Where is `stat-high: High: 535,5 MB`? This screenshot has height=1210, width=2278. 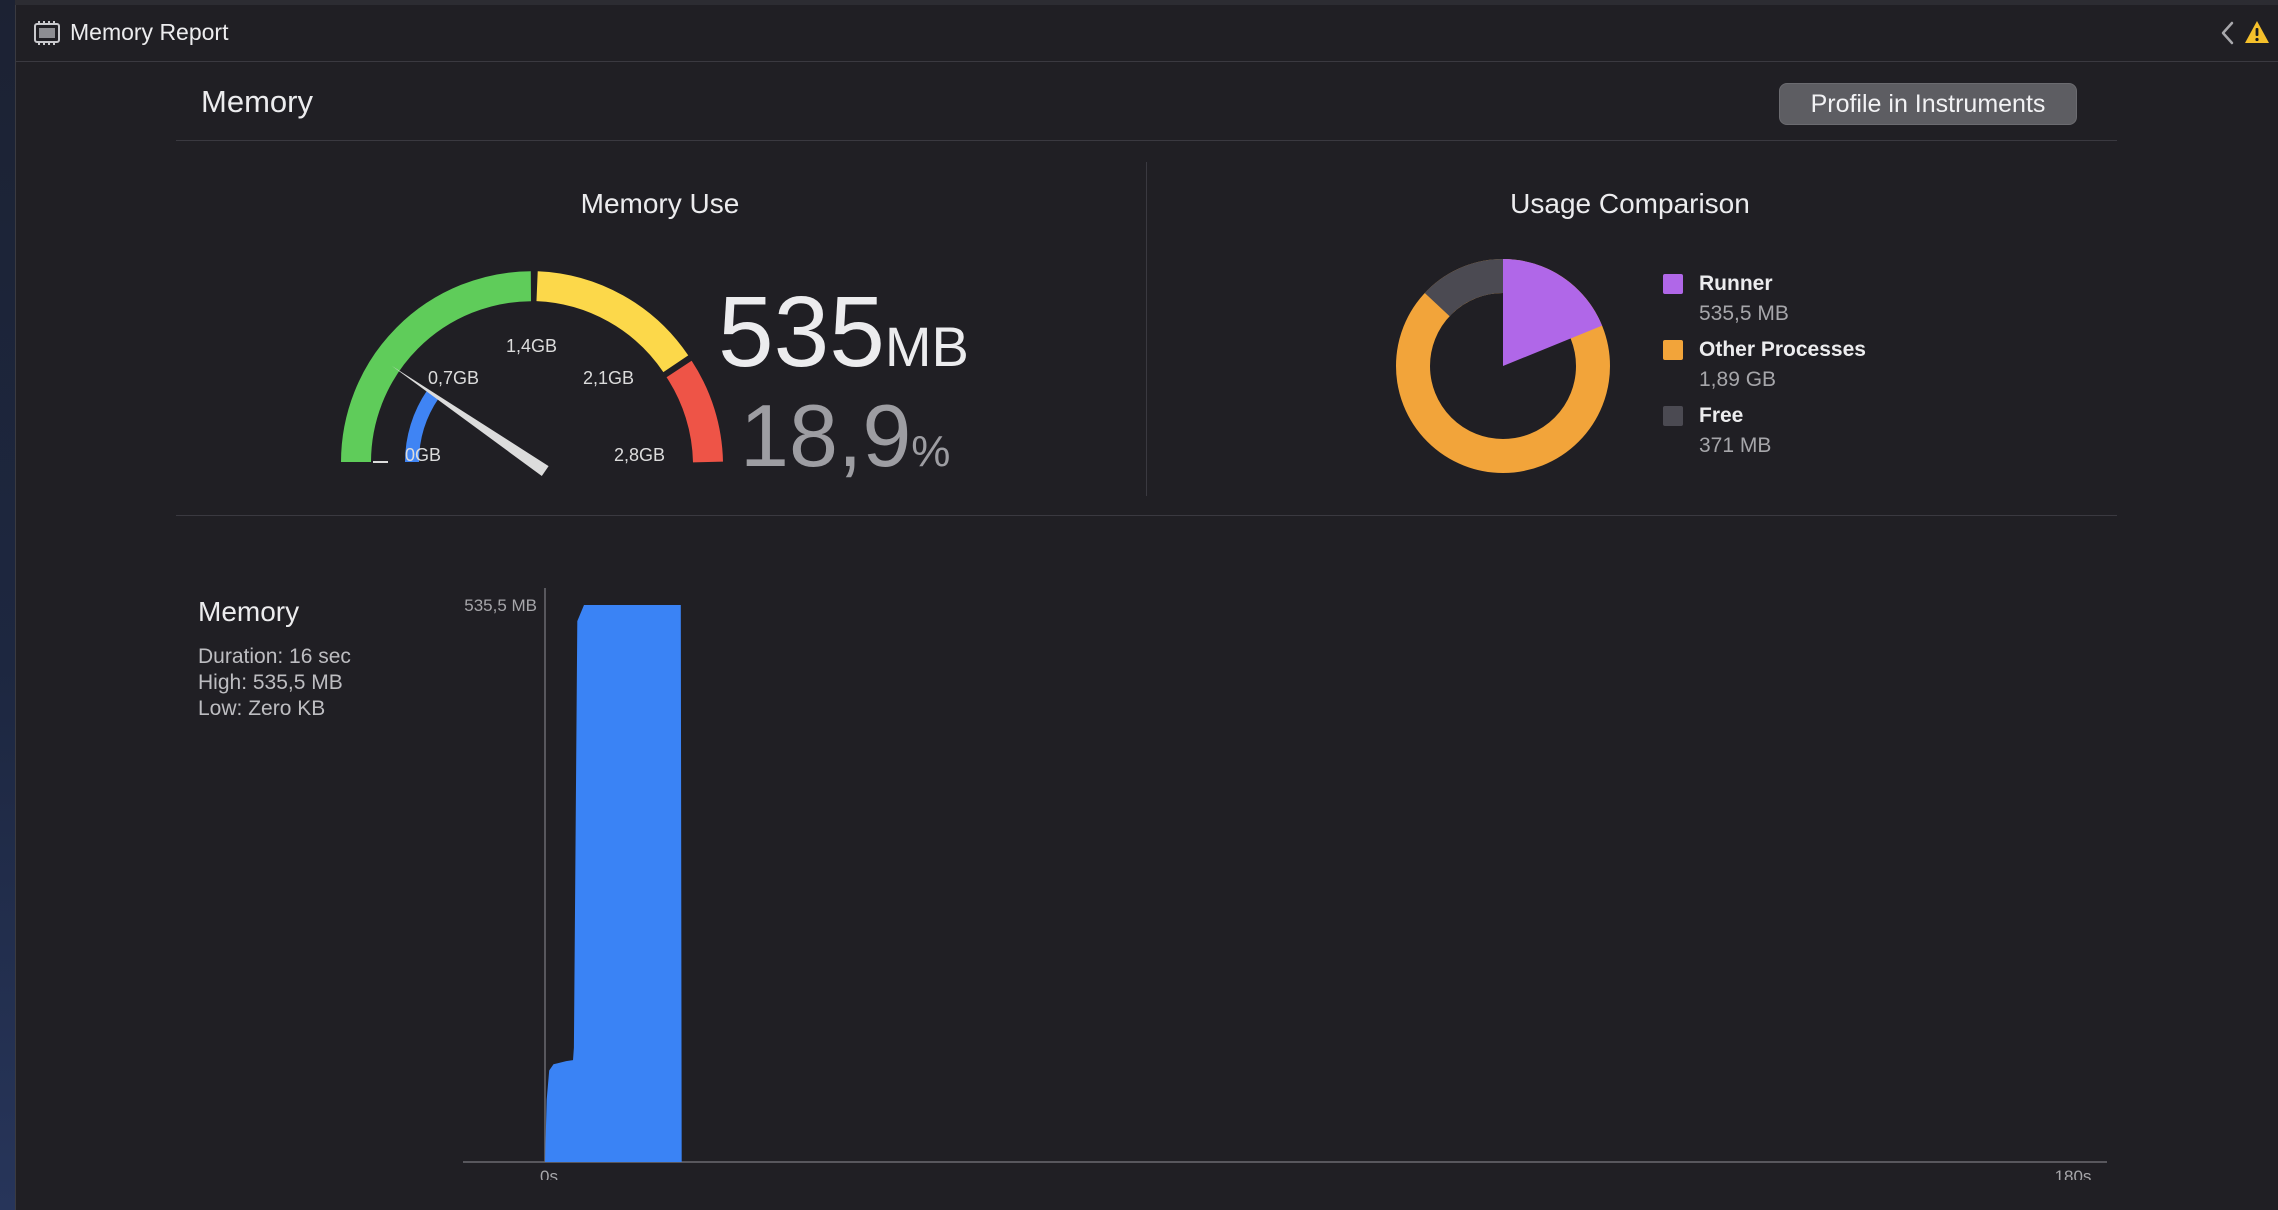 stat-high: High: 535,5 MB is located at coordinates (270, 682).